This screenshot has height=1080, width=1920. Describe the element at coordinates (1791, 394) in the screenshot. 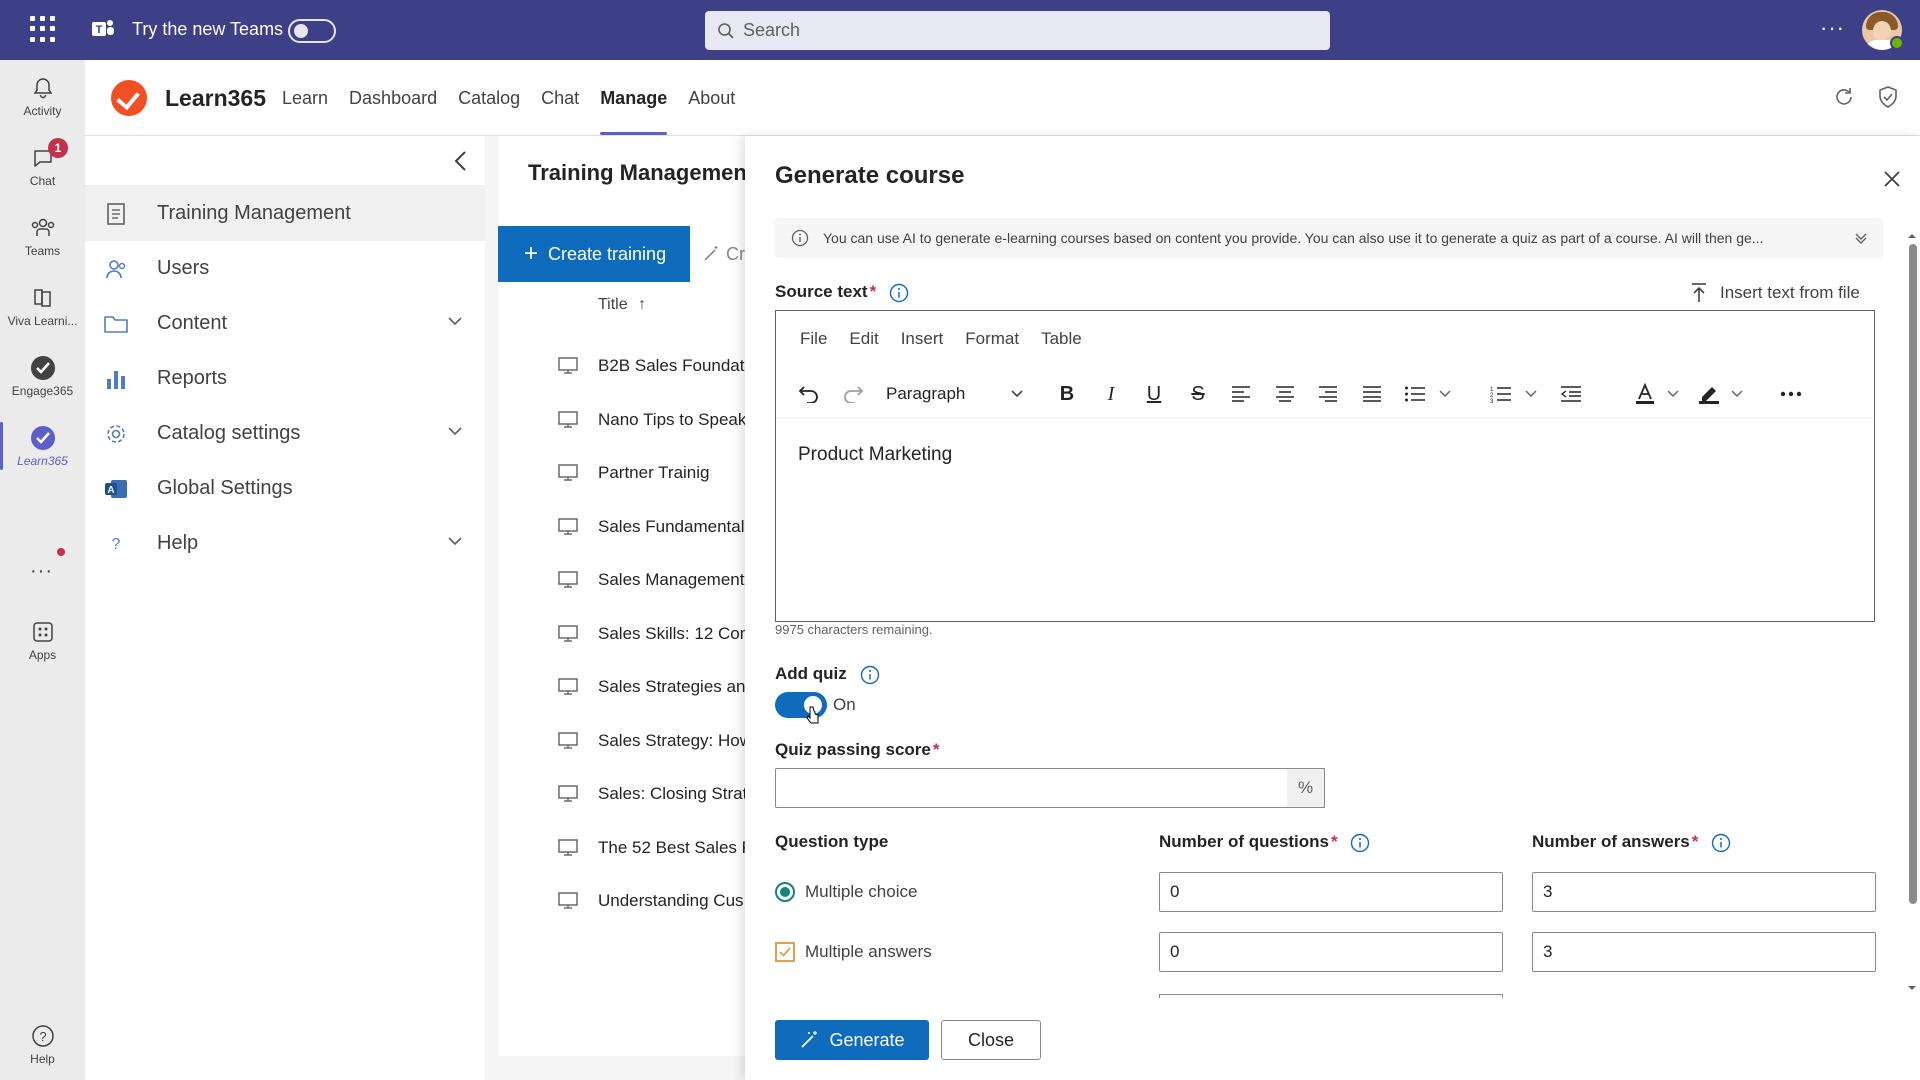

I see `more-tools-icon` at that location.